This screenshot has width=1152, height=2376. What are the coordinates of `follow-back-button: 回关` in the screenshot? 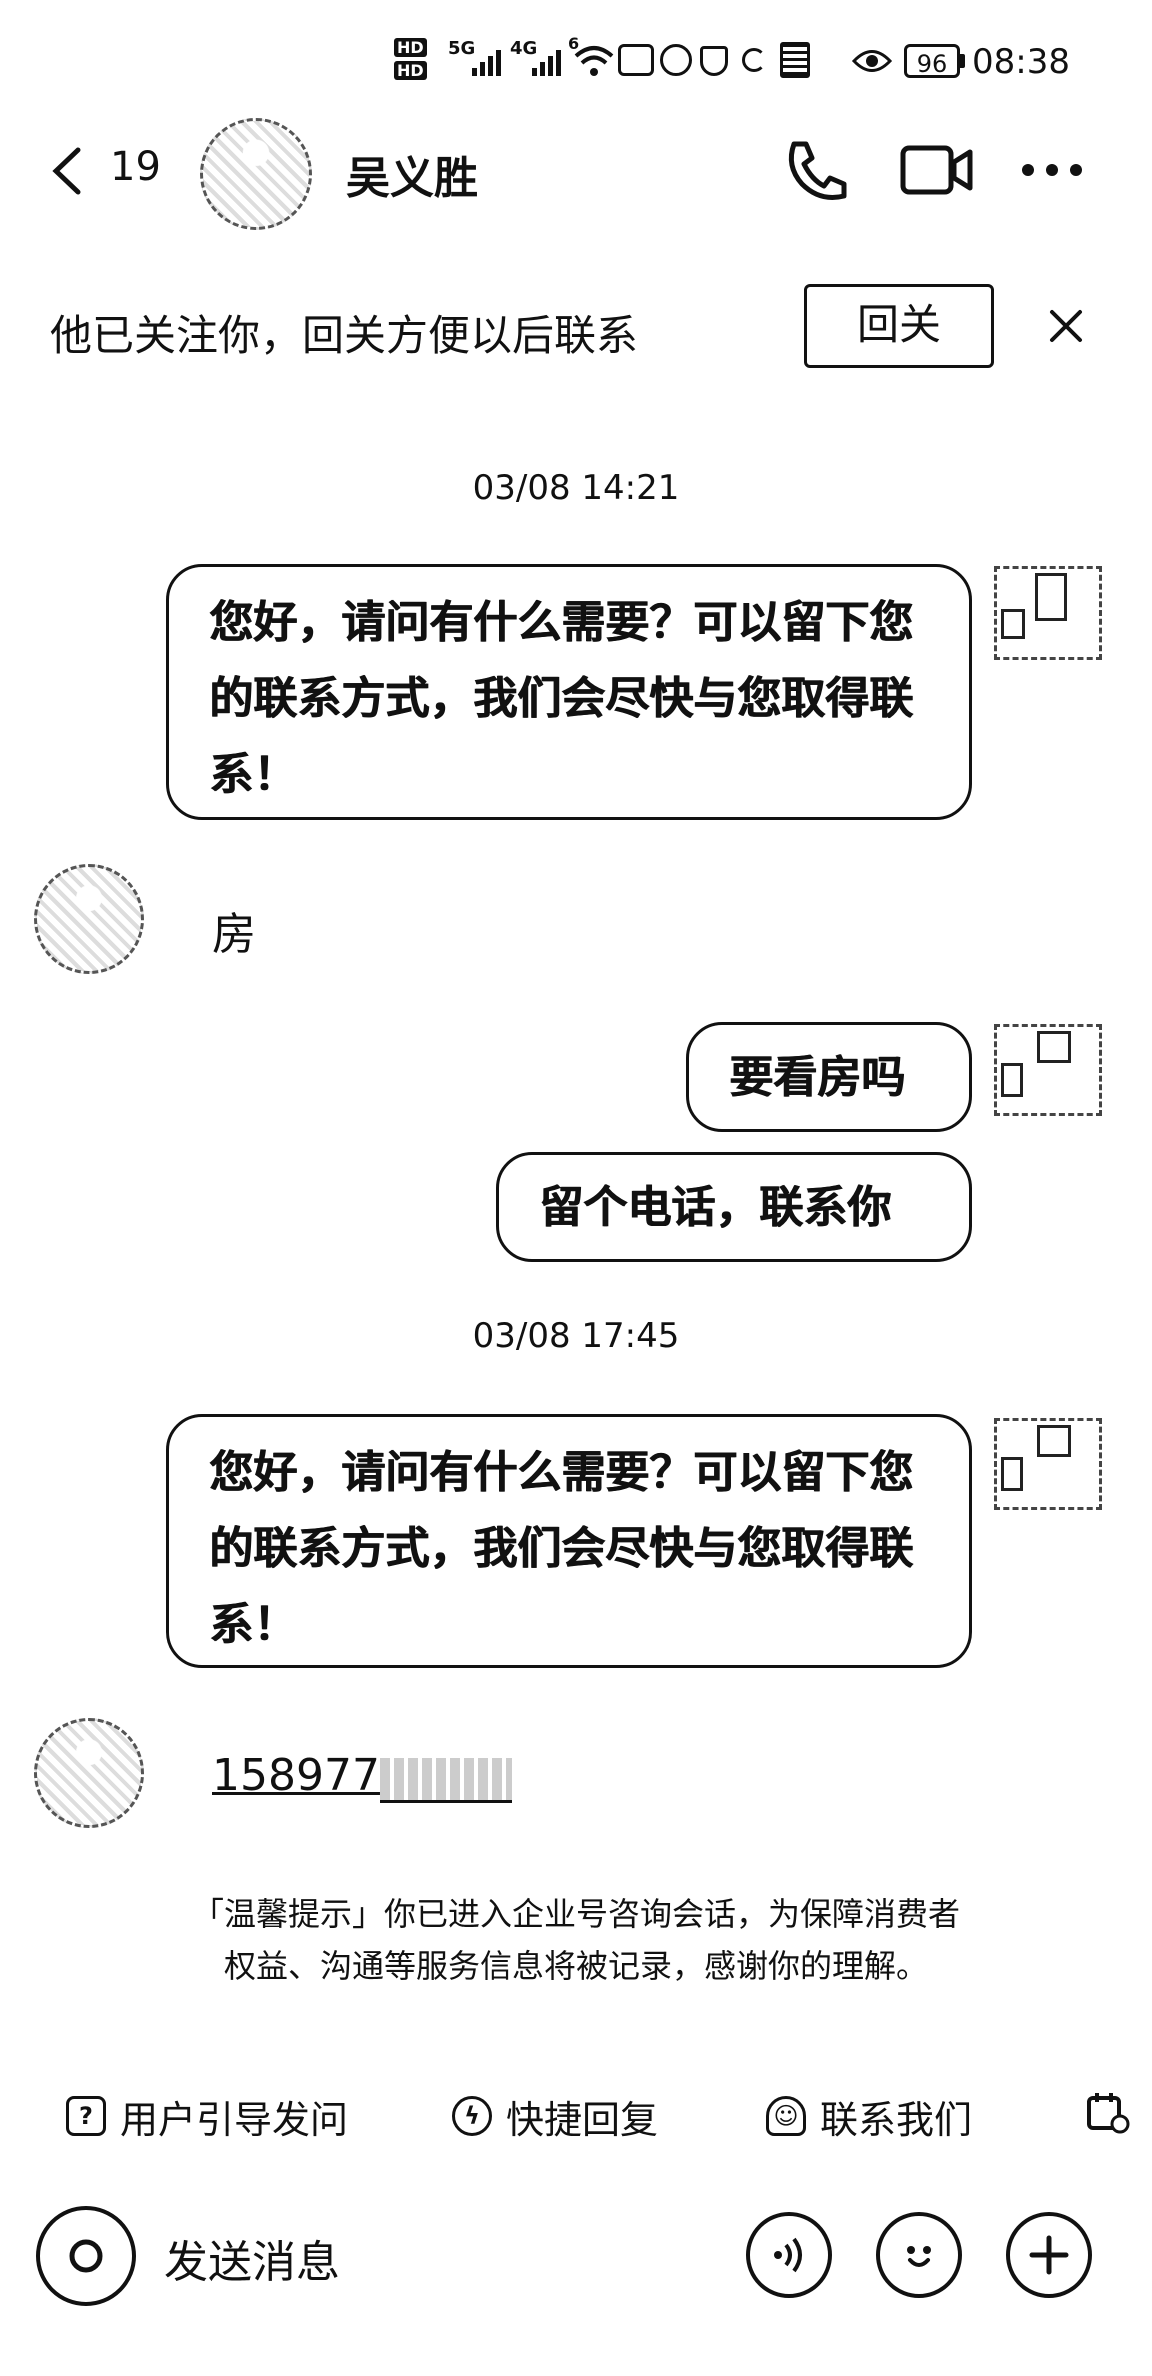 It's located at (899, 326).